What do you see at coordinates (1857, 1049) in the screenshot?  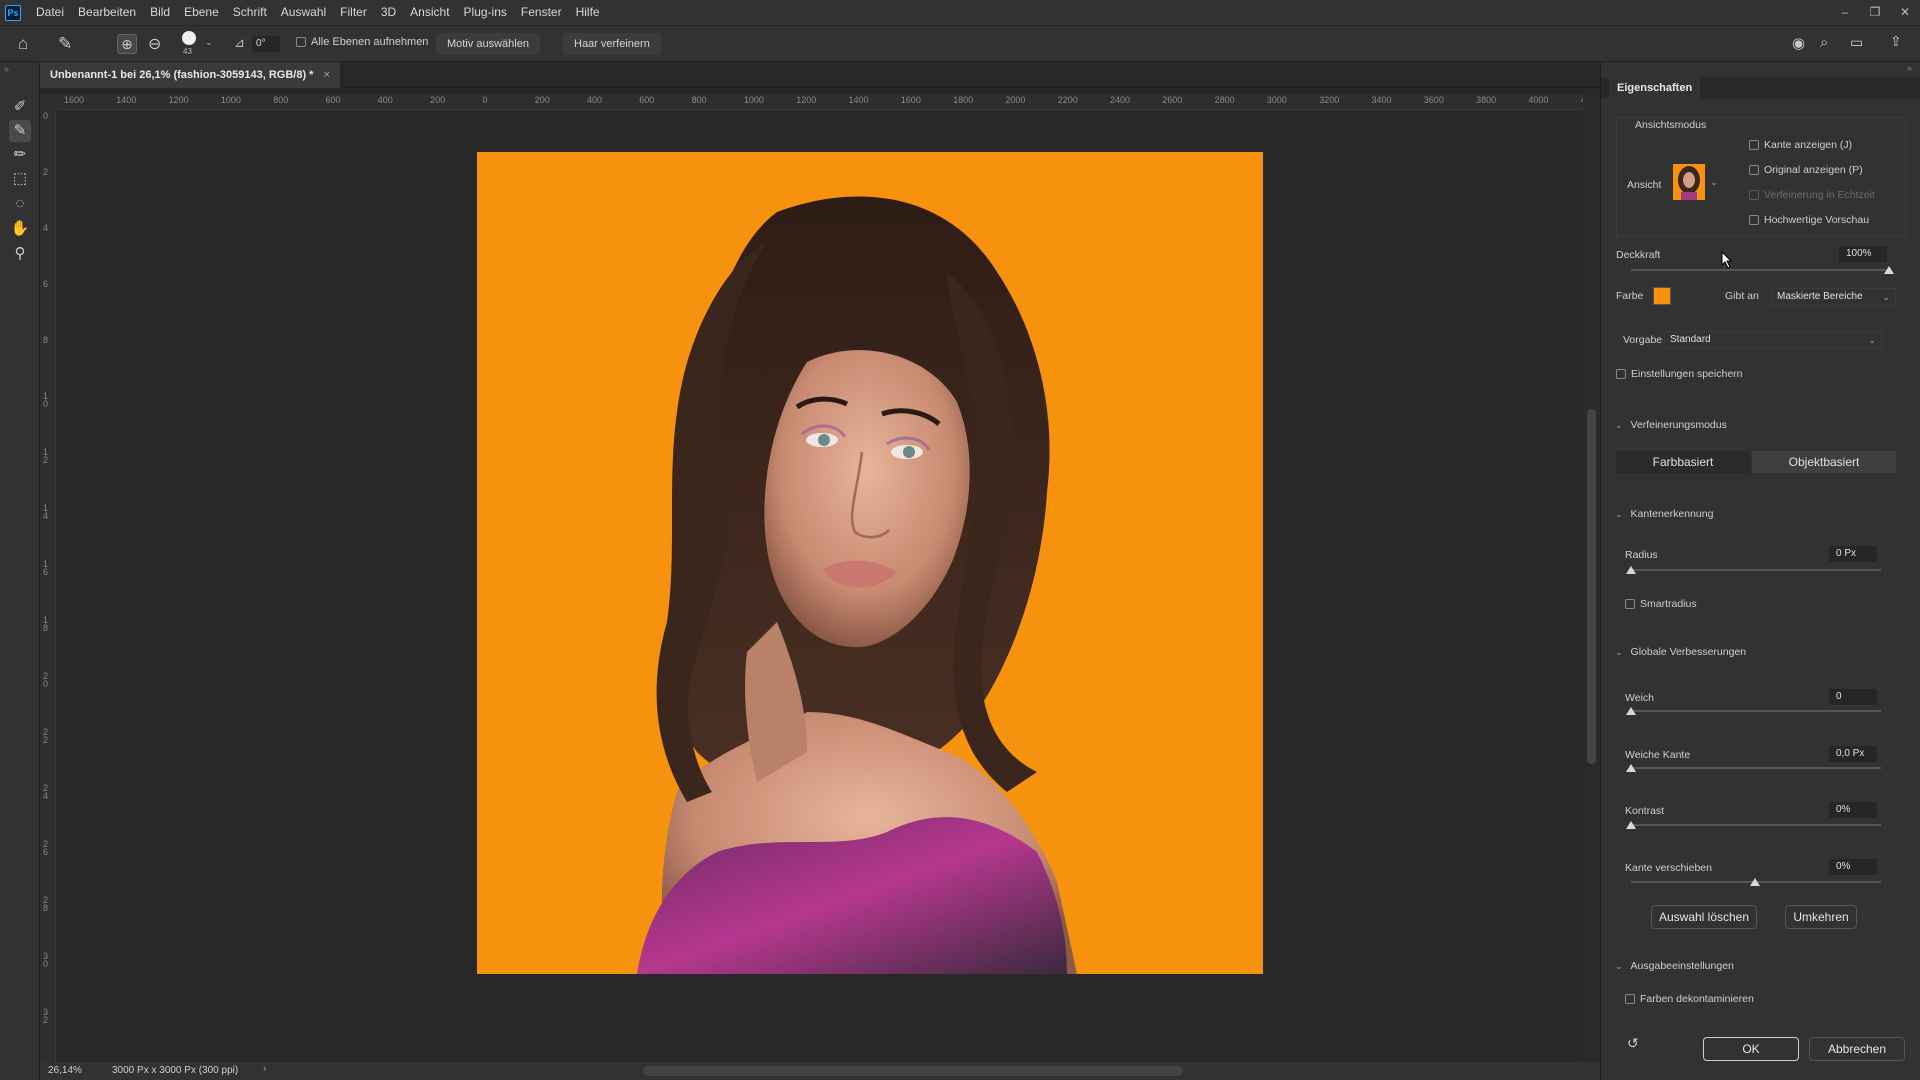 I see `cancel-button: Abbrechen` at bounding box center [1857, 1049].